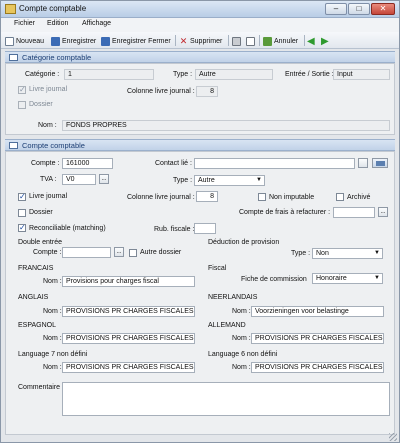 This screenshot has width=400, height=443. I want to click on title-bar: Compte comptable – □ ✕, so click(200, 9).